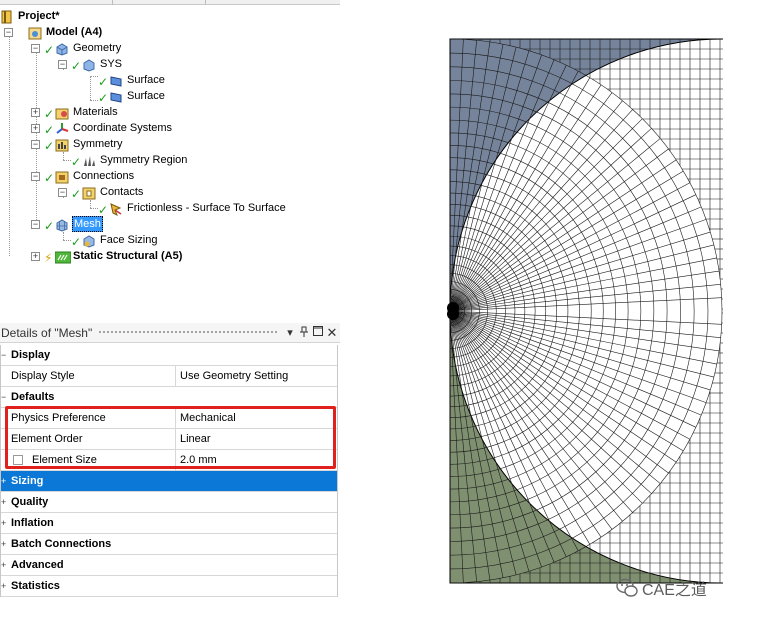  I want to click on group-label: Statistics, so click(35, 586).